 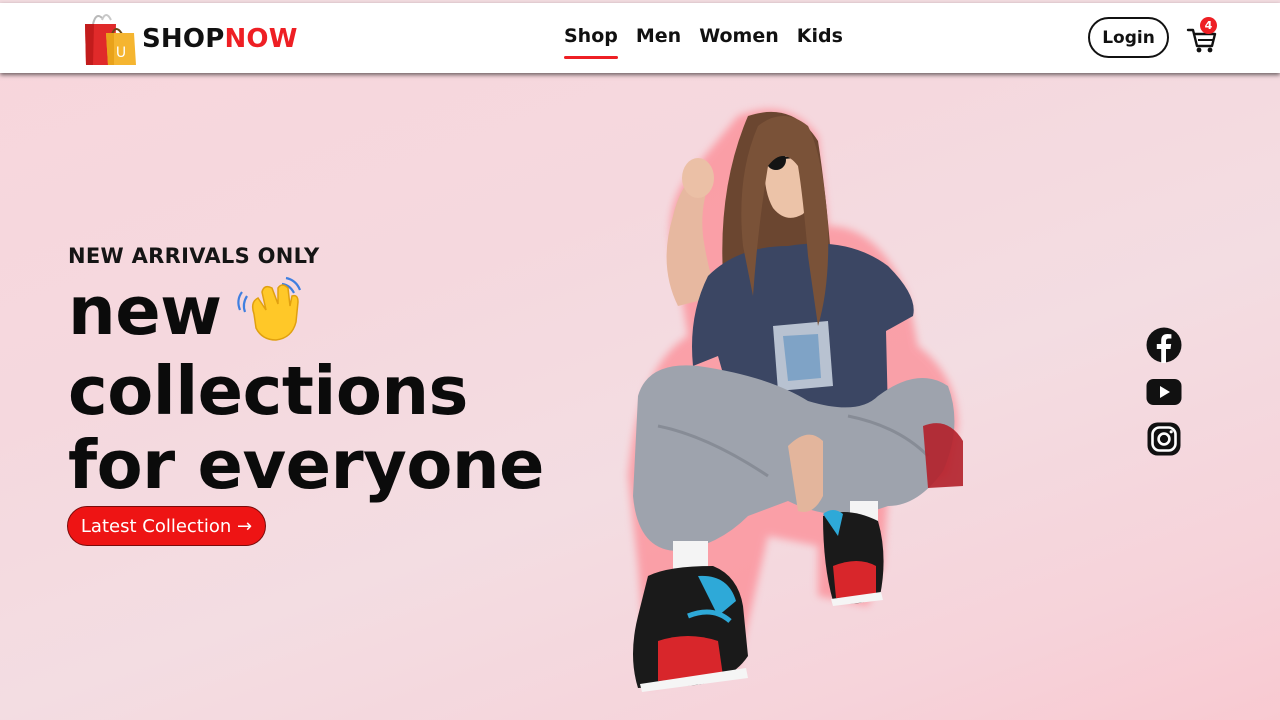 I want to click on bag-letter: U, so click(x=121, y=53).